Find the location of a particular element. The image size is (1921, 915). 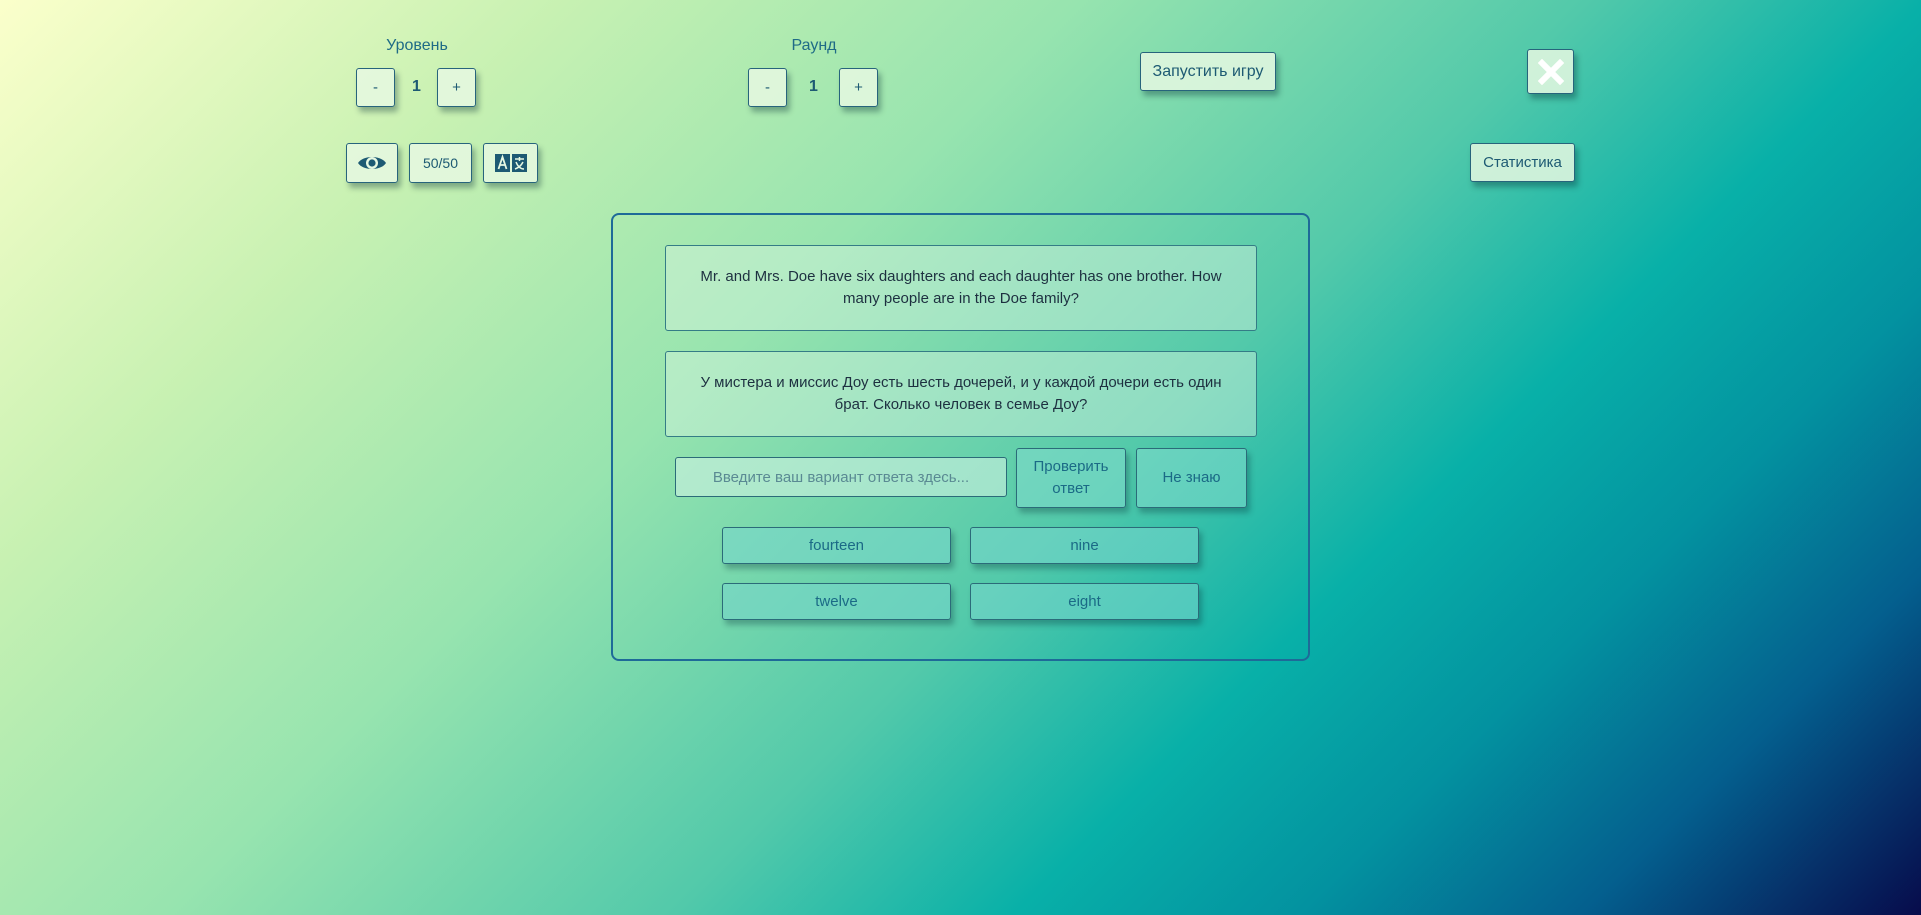

translate-button is located at coordinates (510, 163).